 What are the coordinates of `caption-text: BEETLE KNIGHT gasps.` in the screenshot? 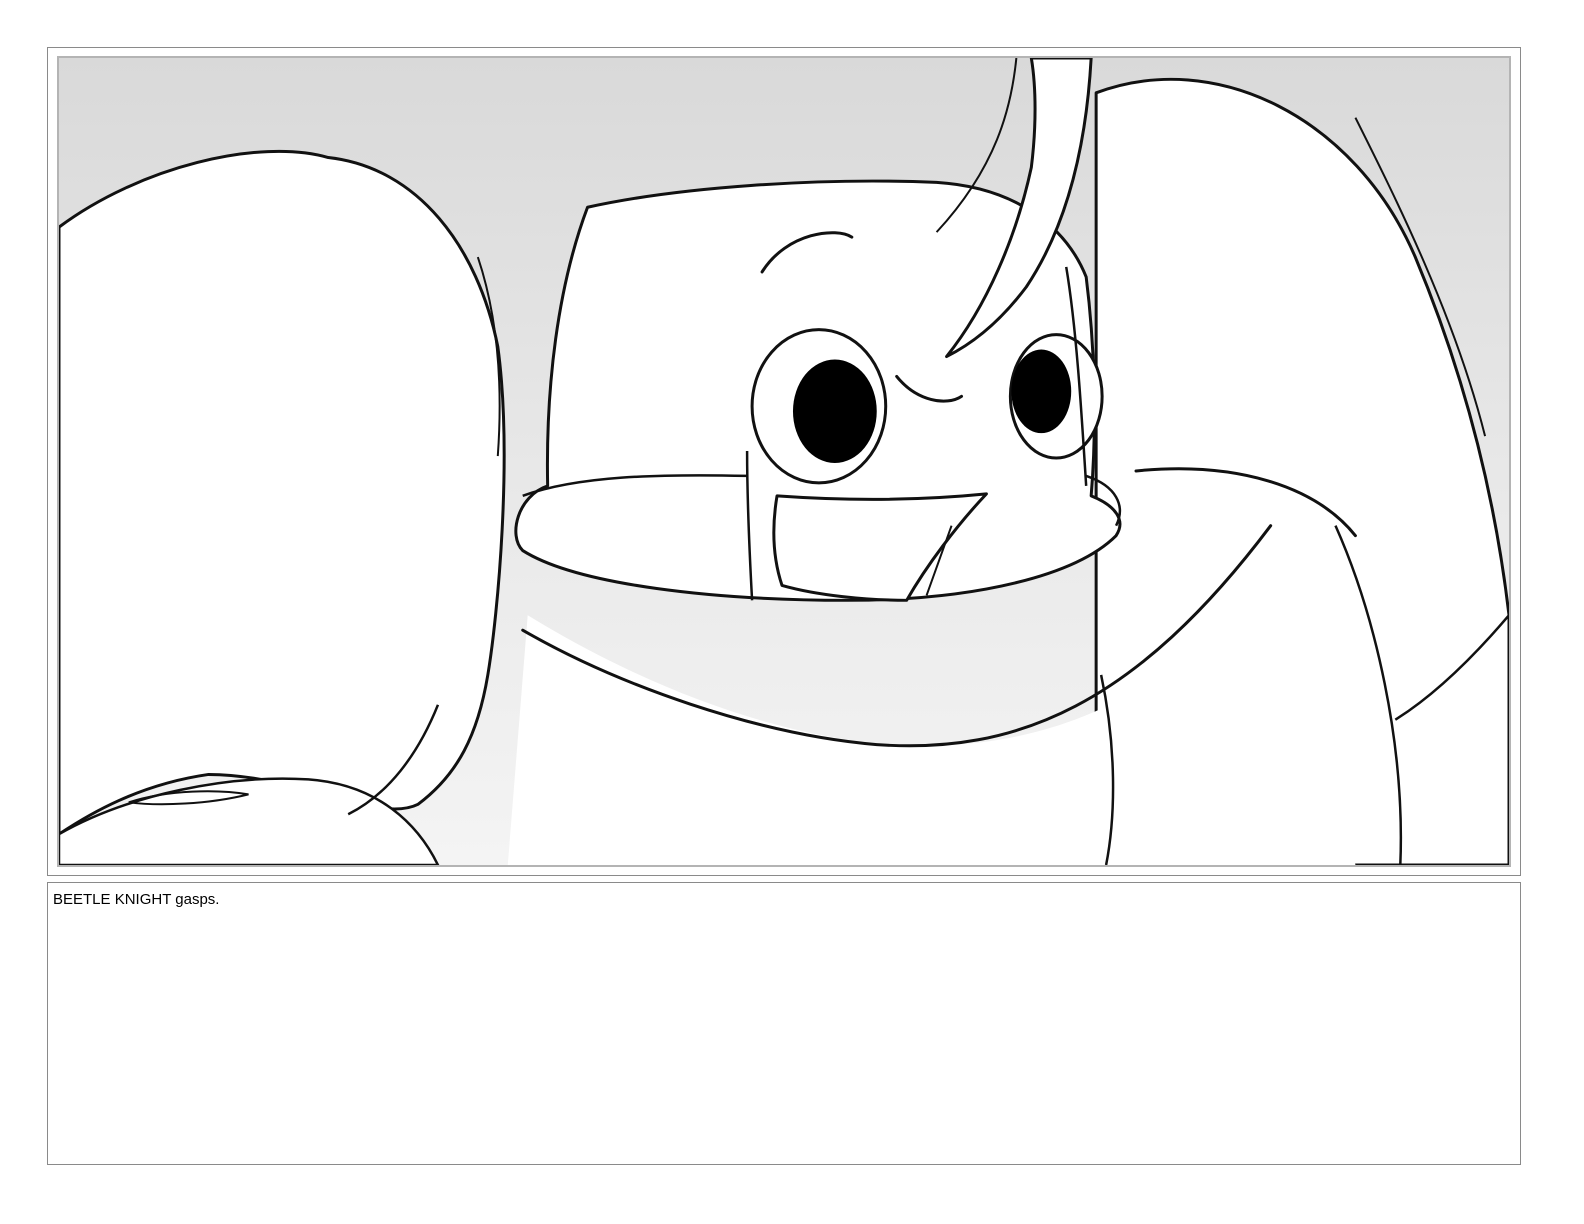 It's located at (136, 899).